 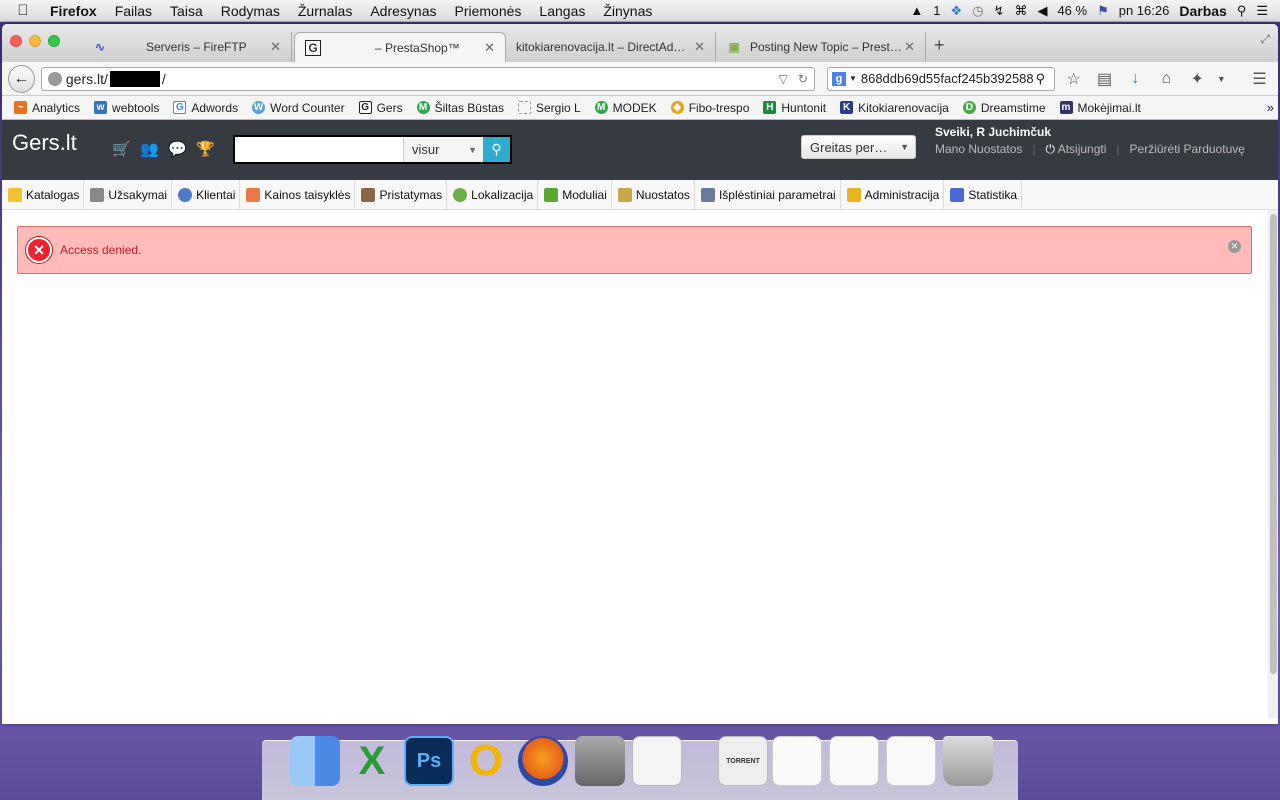 What do you see at coordinates (709, 108) in the screenshot?
I see `bookmark-fibo: ◆ Fibo-trespo` at bounding box center [709, 108].